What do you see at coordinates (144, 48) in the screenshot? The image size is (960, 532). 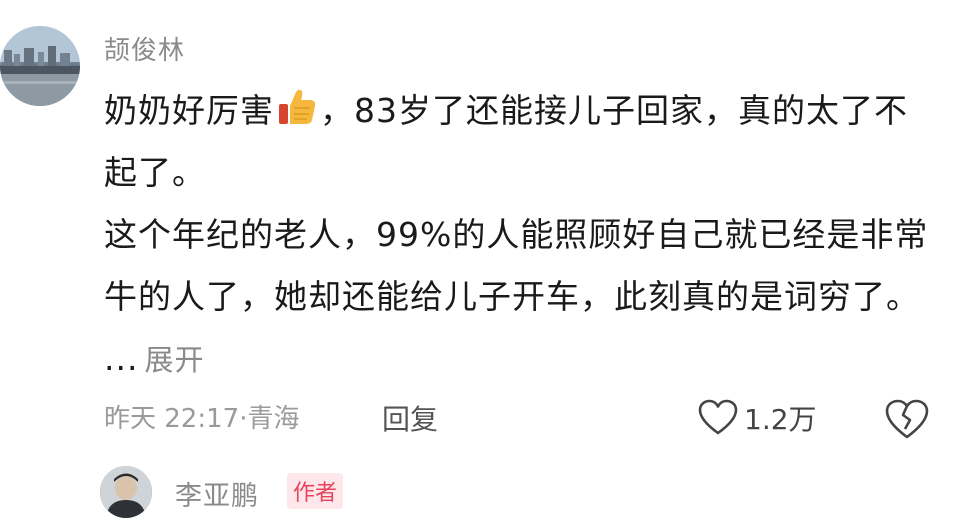 I see `comment-username: 颉俊林` at bounding box center [144, 48].